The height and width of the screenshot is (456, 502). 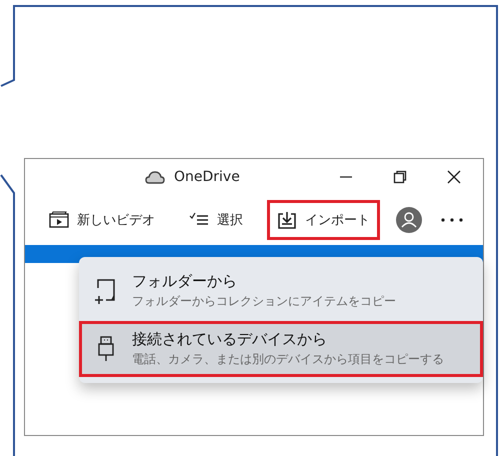 What do you see at coordinates (287, 220) in the screenshot?
I see `import-icon` at bounding box center [287, 220].